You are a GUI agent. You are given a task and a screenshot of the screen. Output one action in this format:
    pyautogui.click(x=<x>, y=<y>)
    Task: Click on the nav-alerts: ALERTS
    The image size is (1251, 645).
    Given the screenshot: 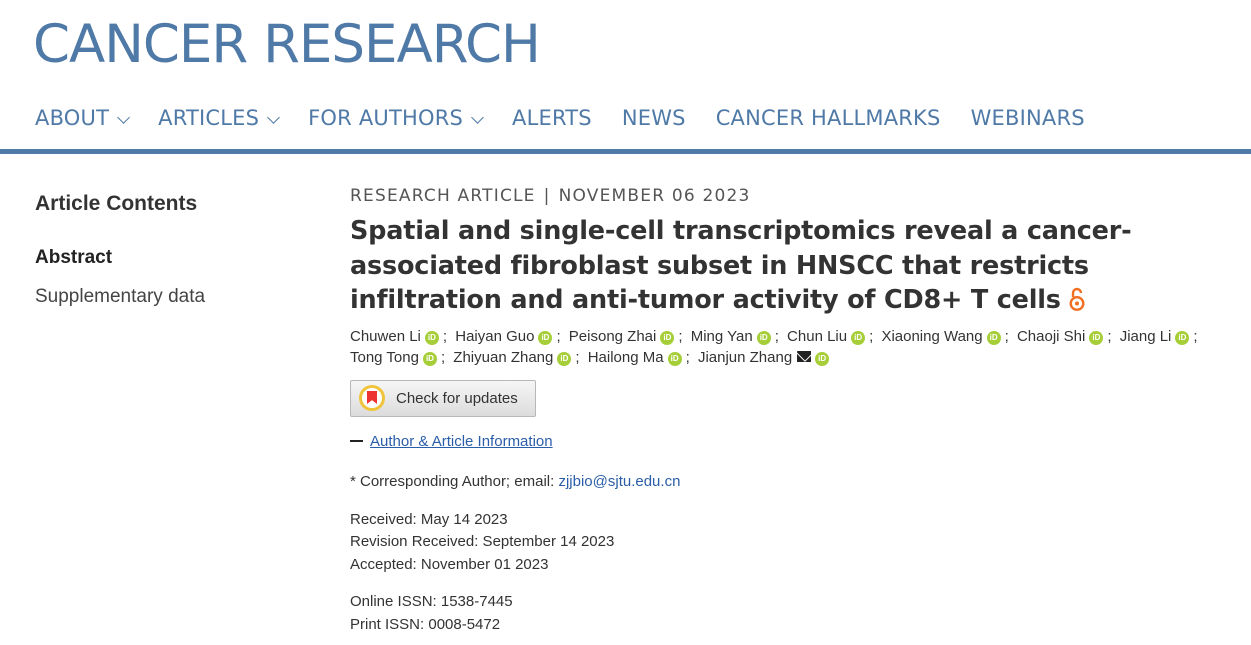 What is the action you would take?
    pyautogui.click(x=552, y=118)
    